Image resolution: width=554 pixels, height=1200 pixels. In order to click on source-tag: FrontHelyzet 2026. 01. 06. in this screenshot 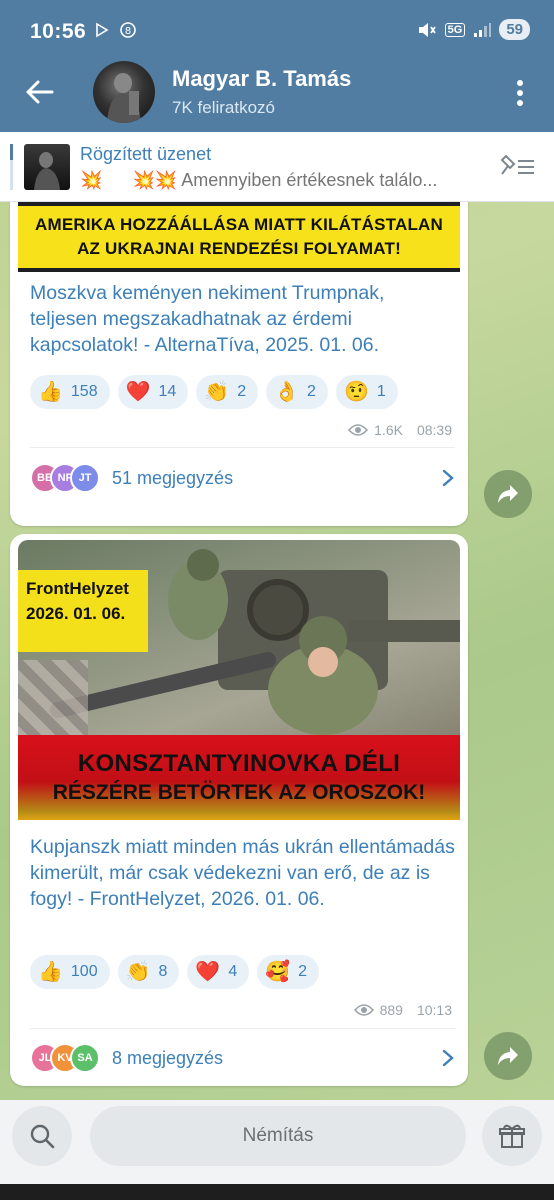, I will do `click(83, 611)`.